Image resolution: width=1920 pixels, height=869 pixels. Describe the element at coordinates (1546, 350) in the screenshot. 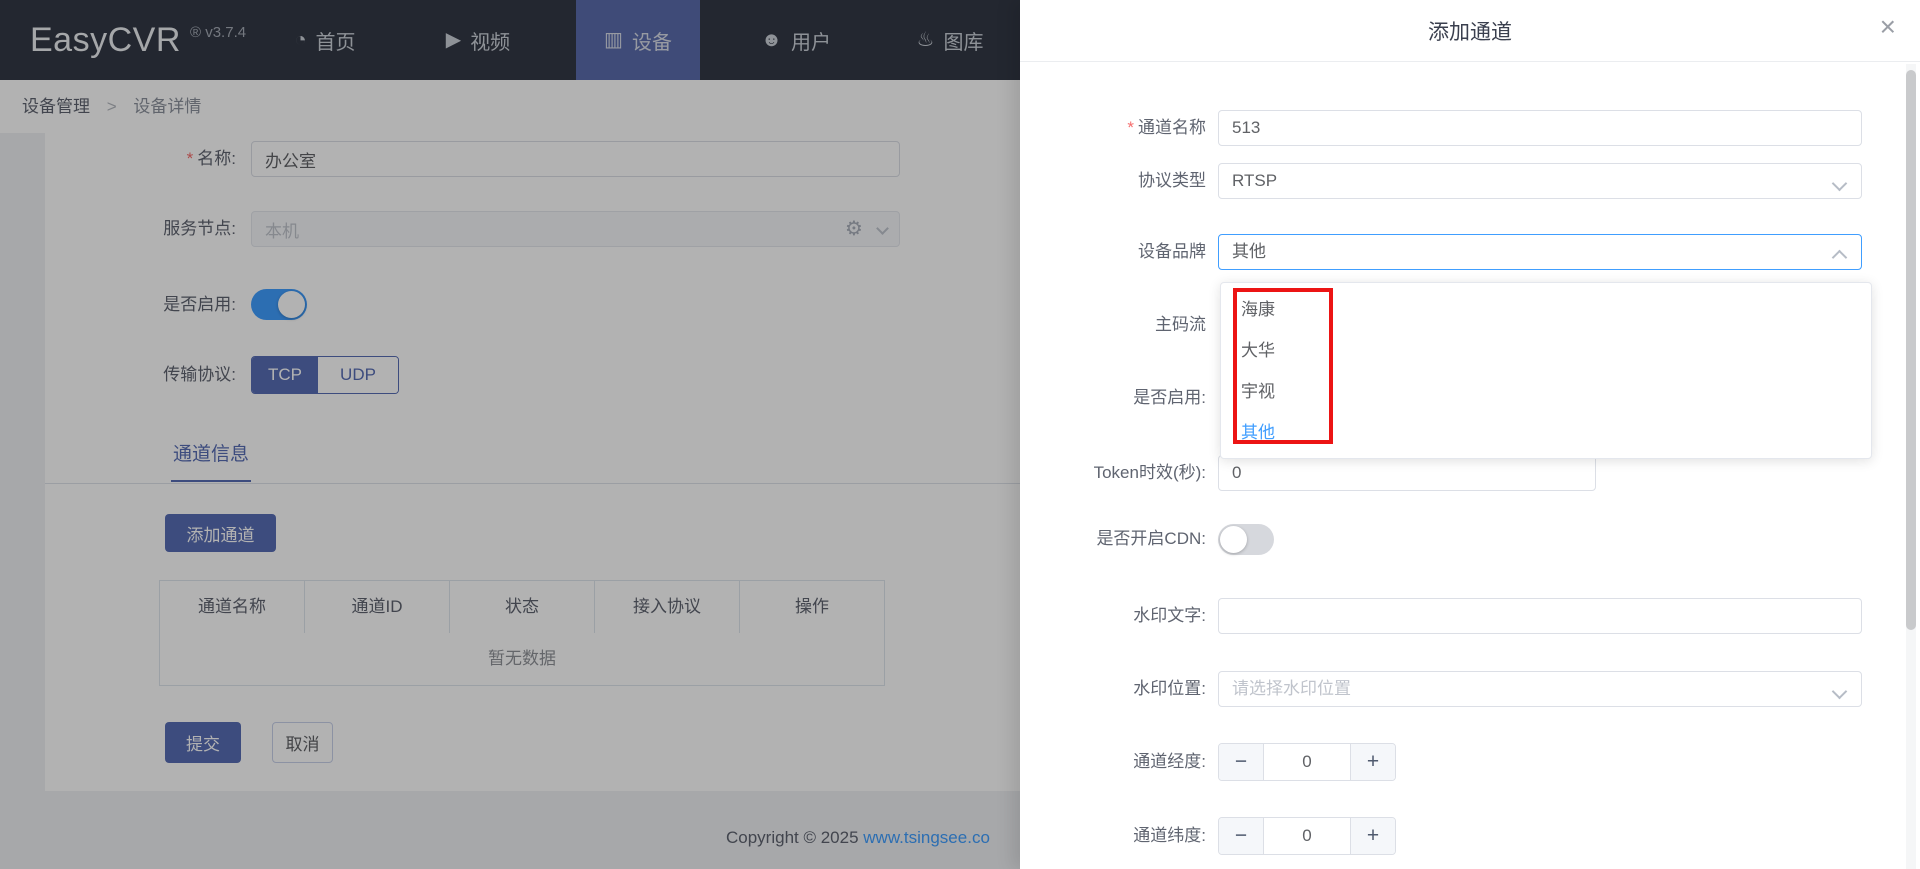

I see `brand-option-dahua: 大华` at that location.